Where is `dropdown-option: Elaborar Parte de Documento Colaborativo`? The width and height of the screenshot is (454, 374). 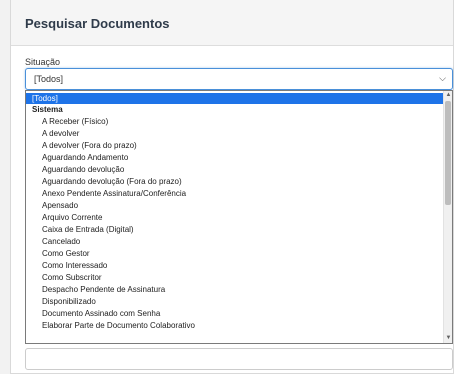 dropdown-option: Elaborar Parte de Documento Colaborativo is located at coordinates (235, 325).